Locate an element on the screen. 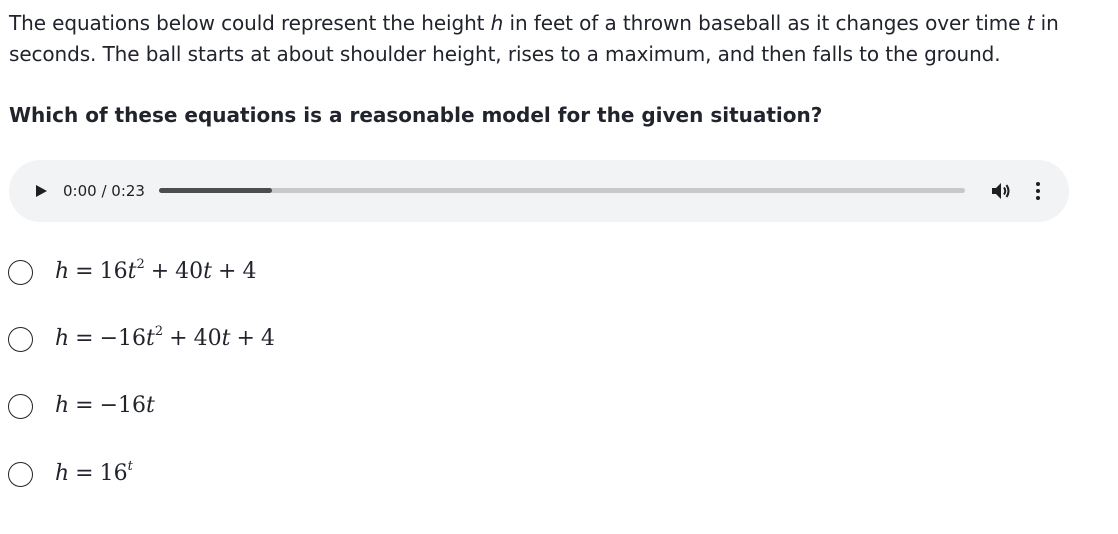 The image size is (1118, 534). play-icon is located at coordinates (41, 191).